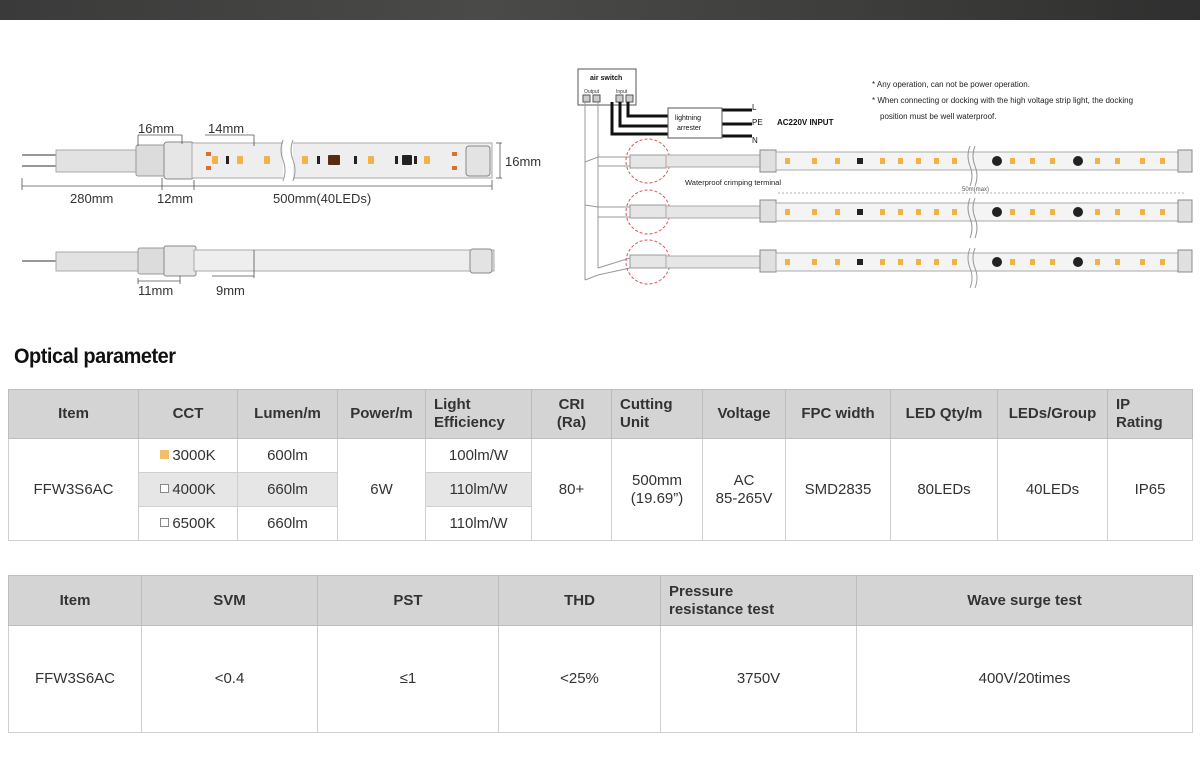 This screenshot has width=1200, height=772. What do you see at coordinates (646, 404) in the screenshot?
I see `th-cutting-line1: Cutting` at bounding box center [646, 404].